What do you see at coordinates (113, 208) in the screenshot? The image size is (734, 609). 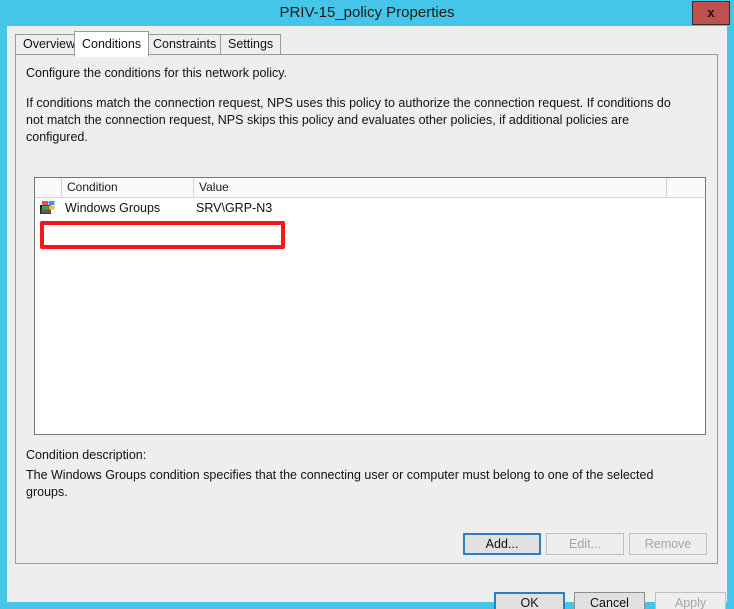 I see `row-condition-name: Windows Groups` at bounding box center [113, 208].